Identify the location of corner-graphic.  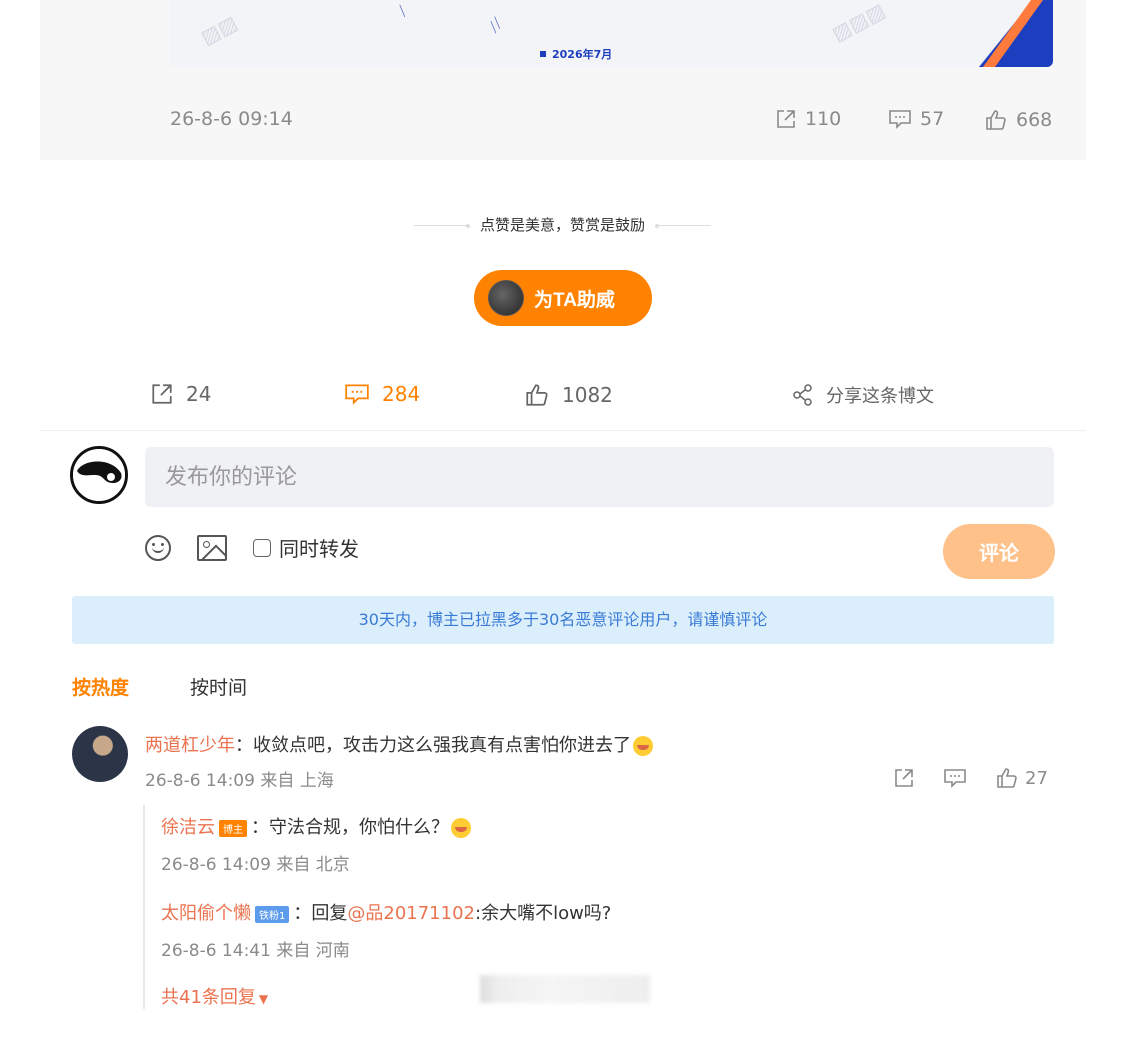
(1016, 33).